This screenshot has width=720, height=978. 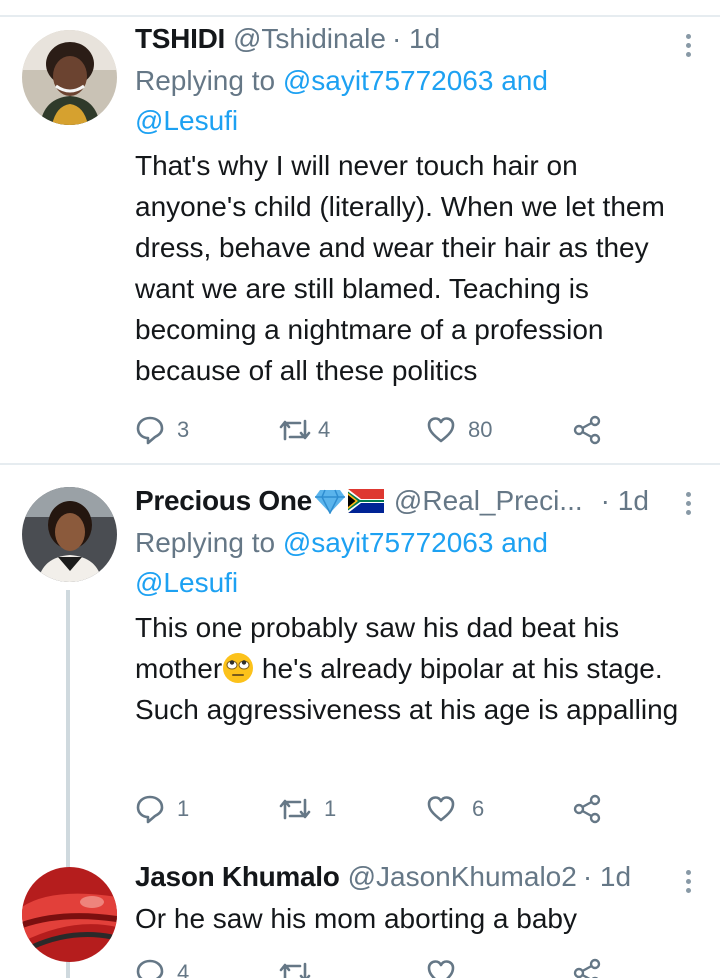 What do you see at coordinates (360, 16) in the screenshot?
I see `top-divider` at bounding box center [360, 16].